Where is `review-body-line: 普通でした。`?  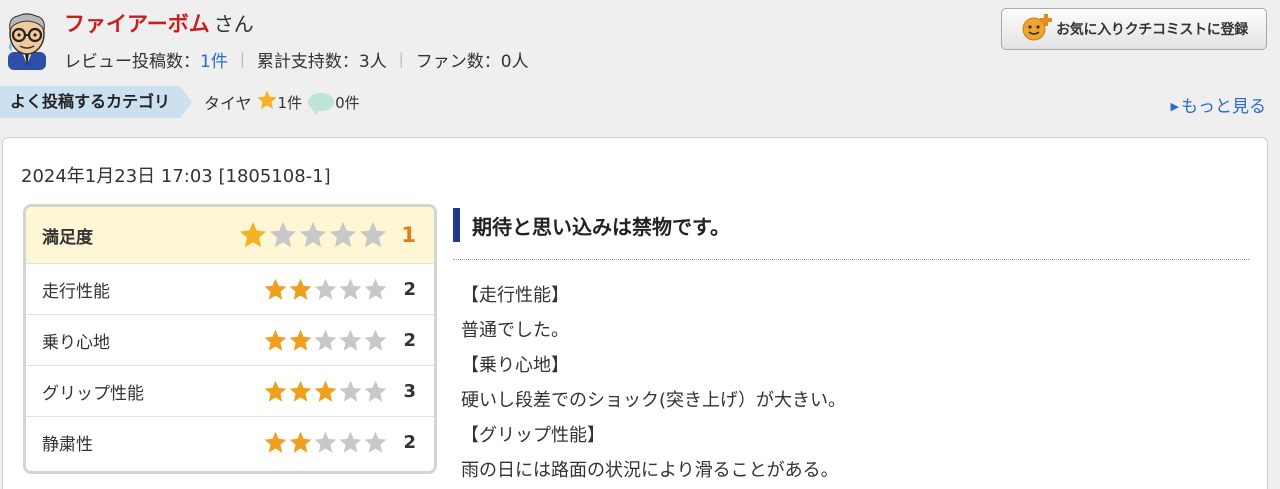 review-body-line: 普通でした。 is located at coordinates (515, 330).